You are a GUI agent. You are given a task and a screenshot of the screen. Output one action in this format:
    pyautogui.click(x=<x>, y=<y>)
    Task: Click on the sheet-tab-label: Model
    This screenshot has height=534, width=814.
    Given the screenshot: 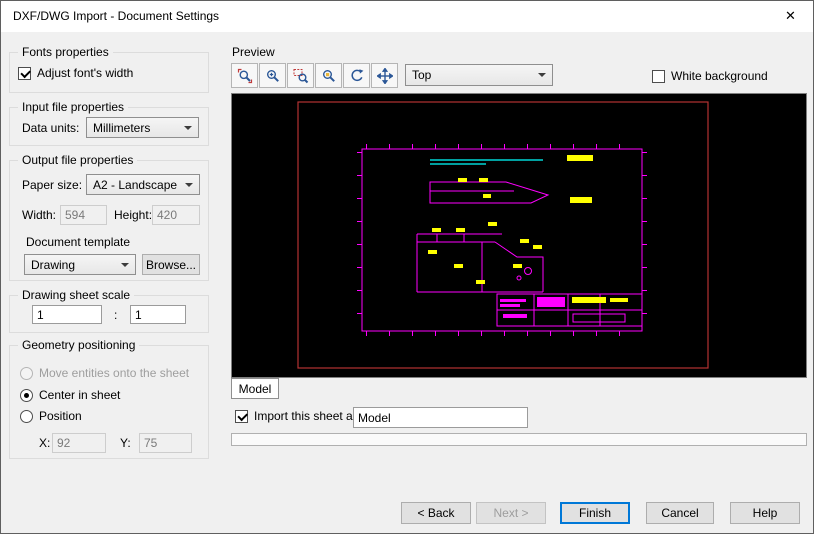 What is the action you would take?
    pyautogui.click(x=255, y=388)
    